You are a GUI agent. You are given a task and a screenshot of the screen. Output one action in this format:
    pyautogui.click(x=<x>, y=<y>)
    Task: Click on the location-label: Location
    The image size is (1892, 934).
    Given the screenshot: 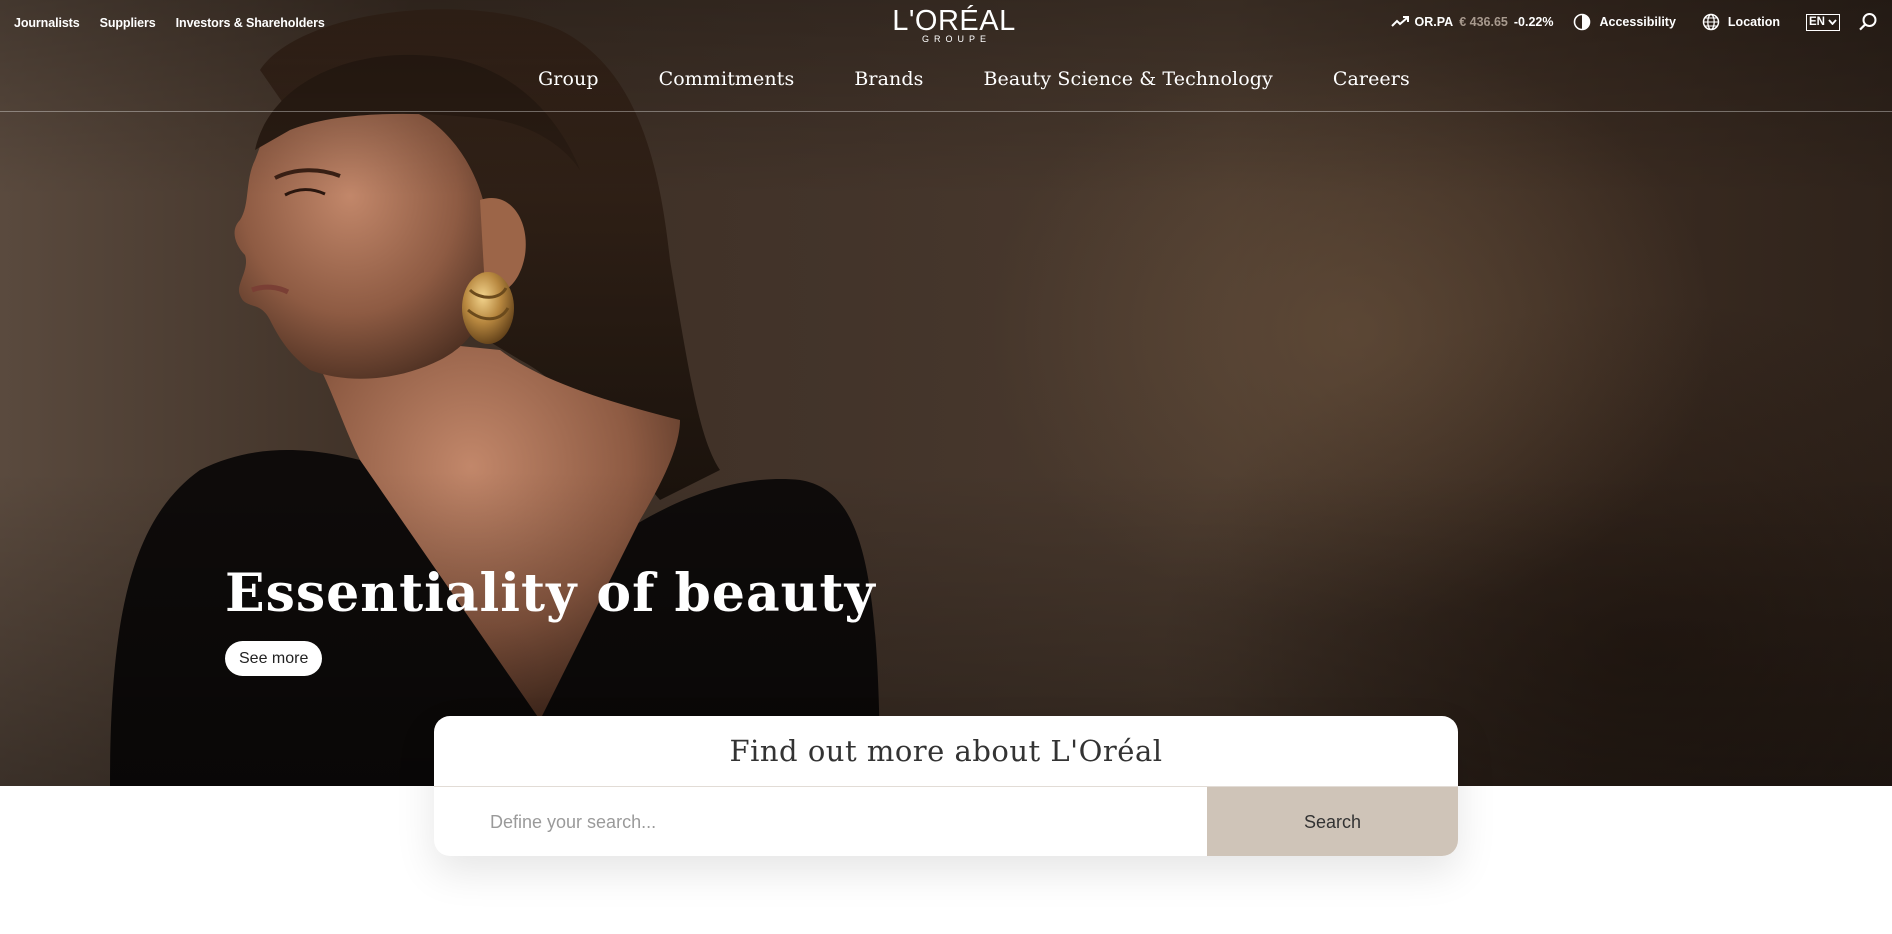 What is the action you would take?
    pyautogui.click(x=1754, y=22)
    